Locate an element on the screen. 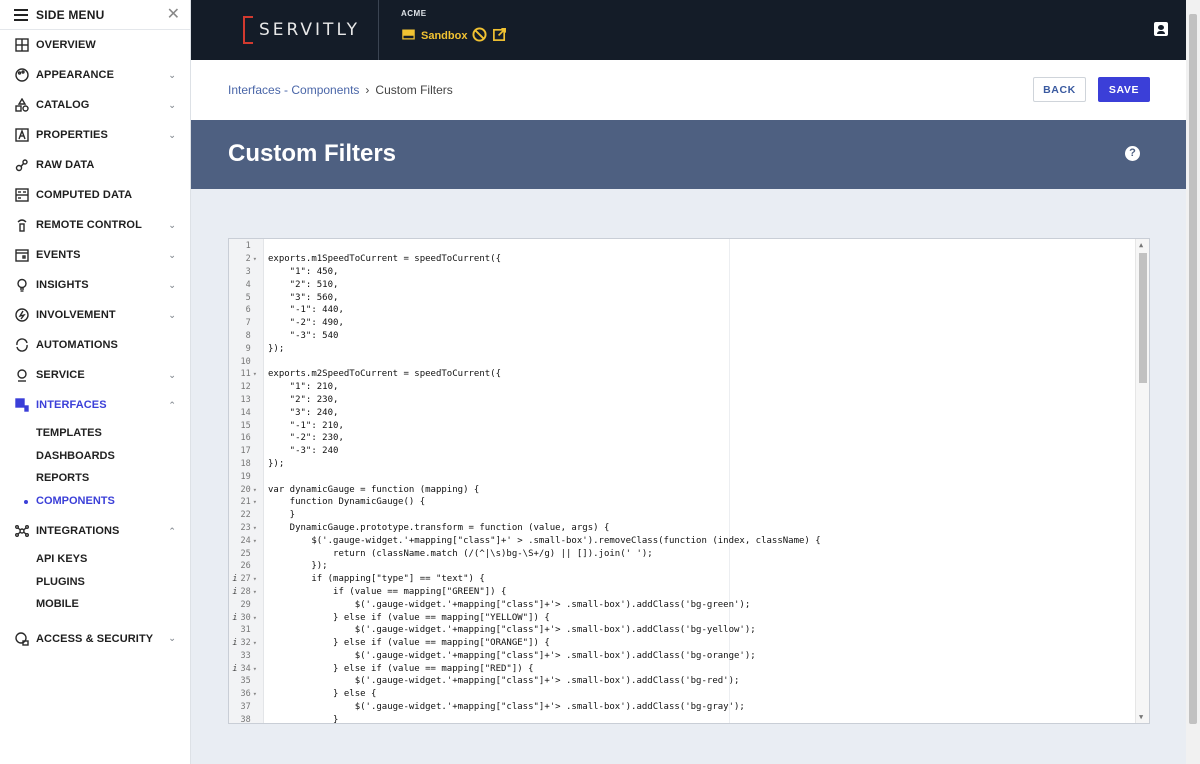 The image size is (1200, 764). code-line: 22▾ } is located at coordinates (688, 515).